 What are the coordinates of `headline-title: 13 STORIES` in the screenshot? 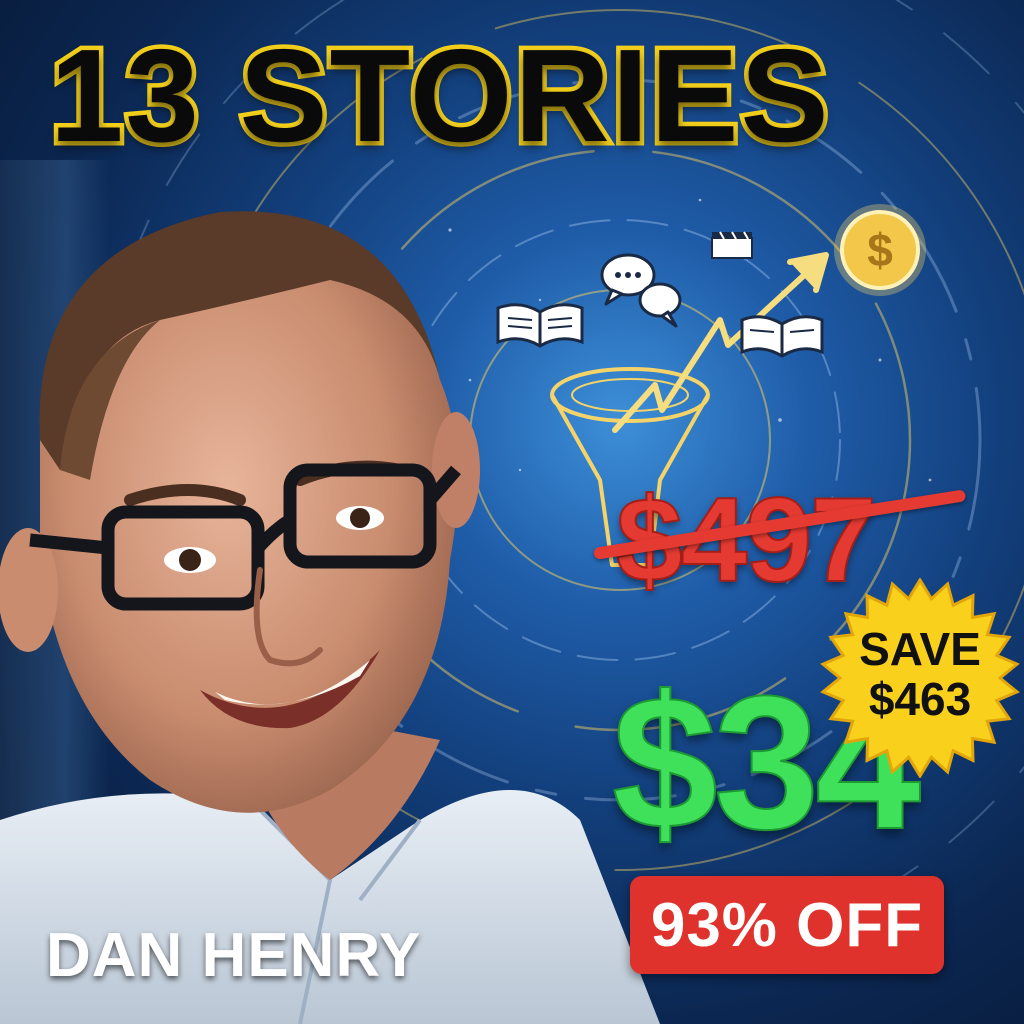 It's located at (440, 95).